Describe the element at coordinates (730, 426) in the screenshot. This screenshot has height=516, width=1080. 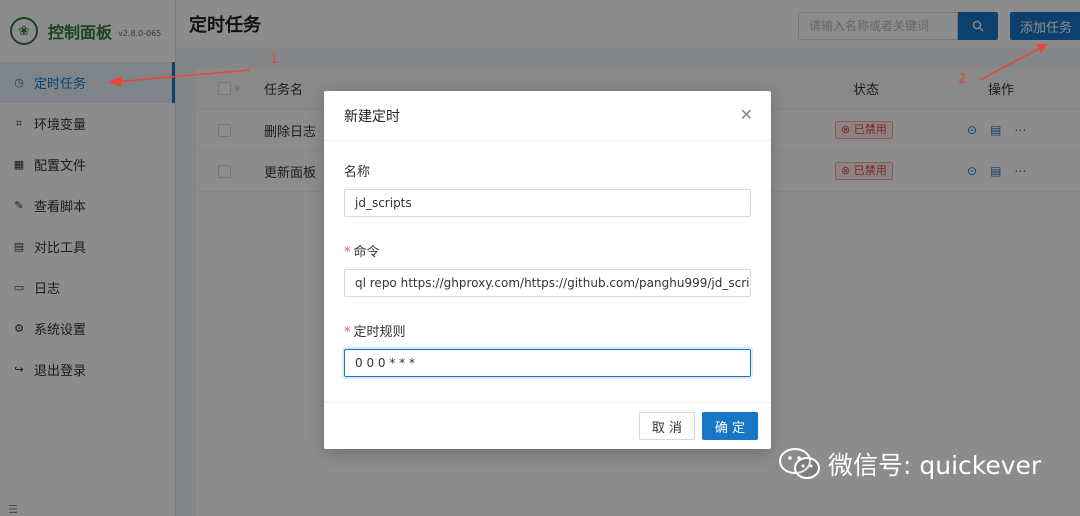
I see `confirm-button: 确 定` at that location.